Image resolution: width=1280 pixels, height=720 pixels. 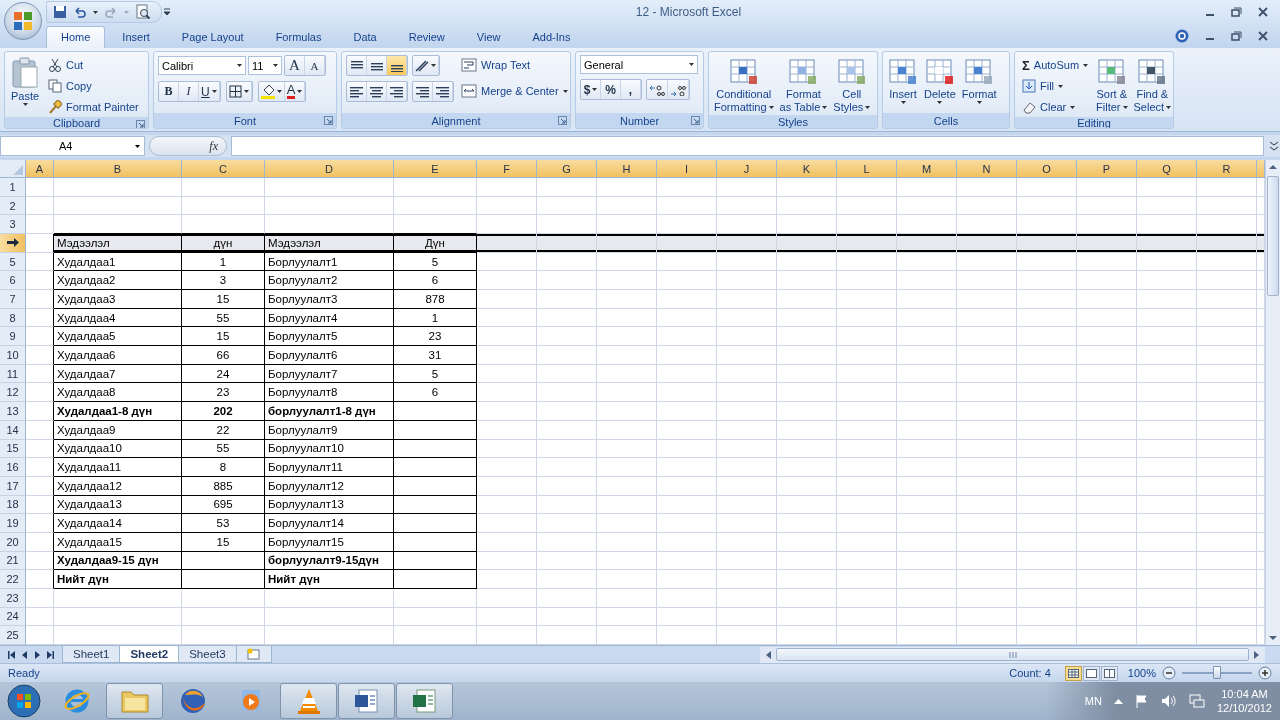 What do you see at coordinates (13, 523) in the screenshot?
I see `row-header: 19` at bounding box center [13, 523].